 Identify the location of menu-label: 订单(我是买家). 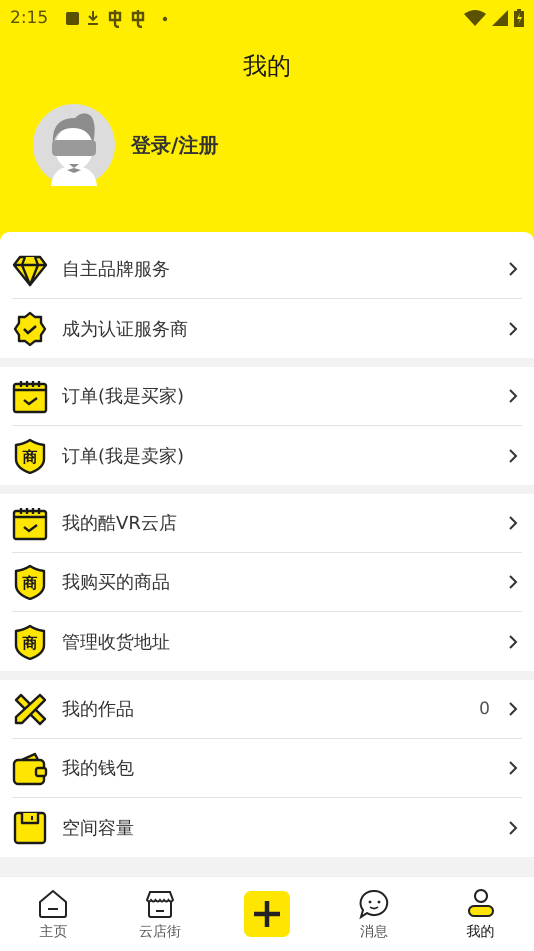
(123, 396).